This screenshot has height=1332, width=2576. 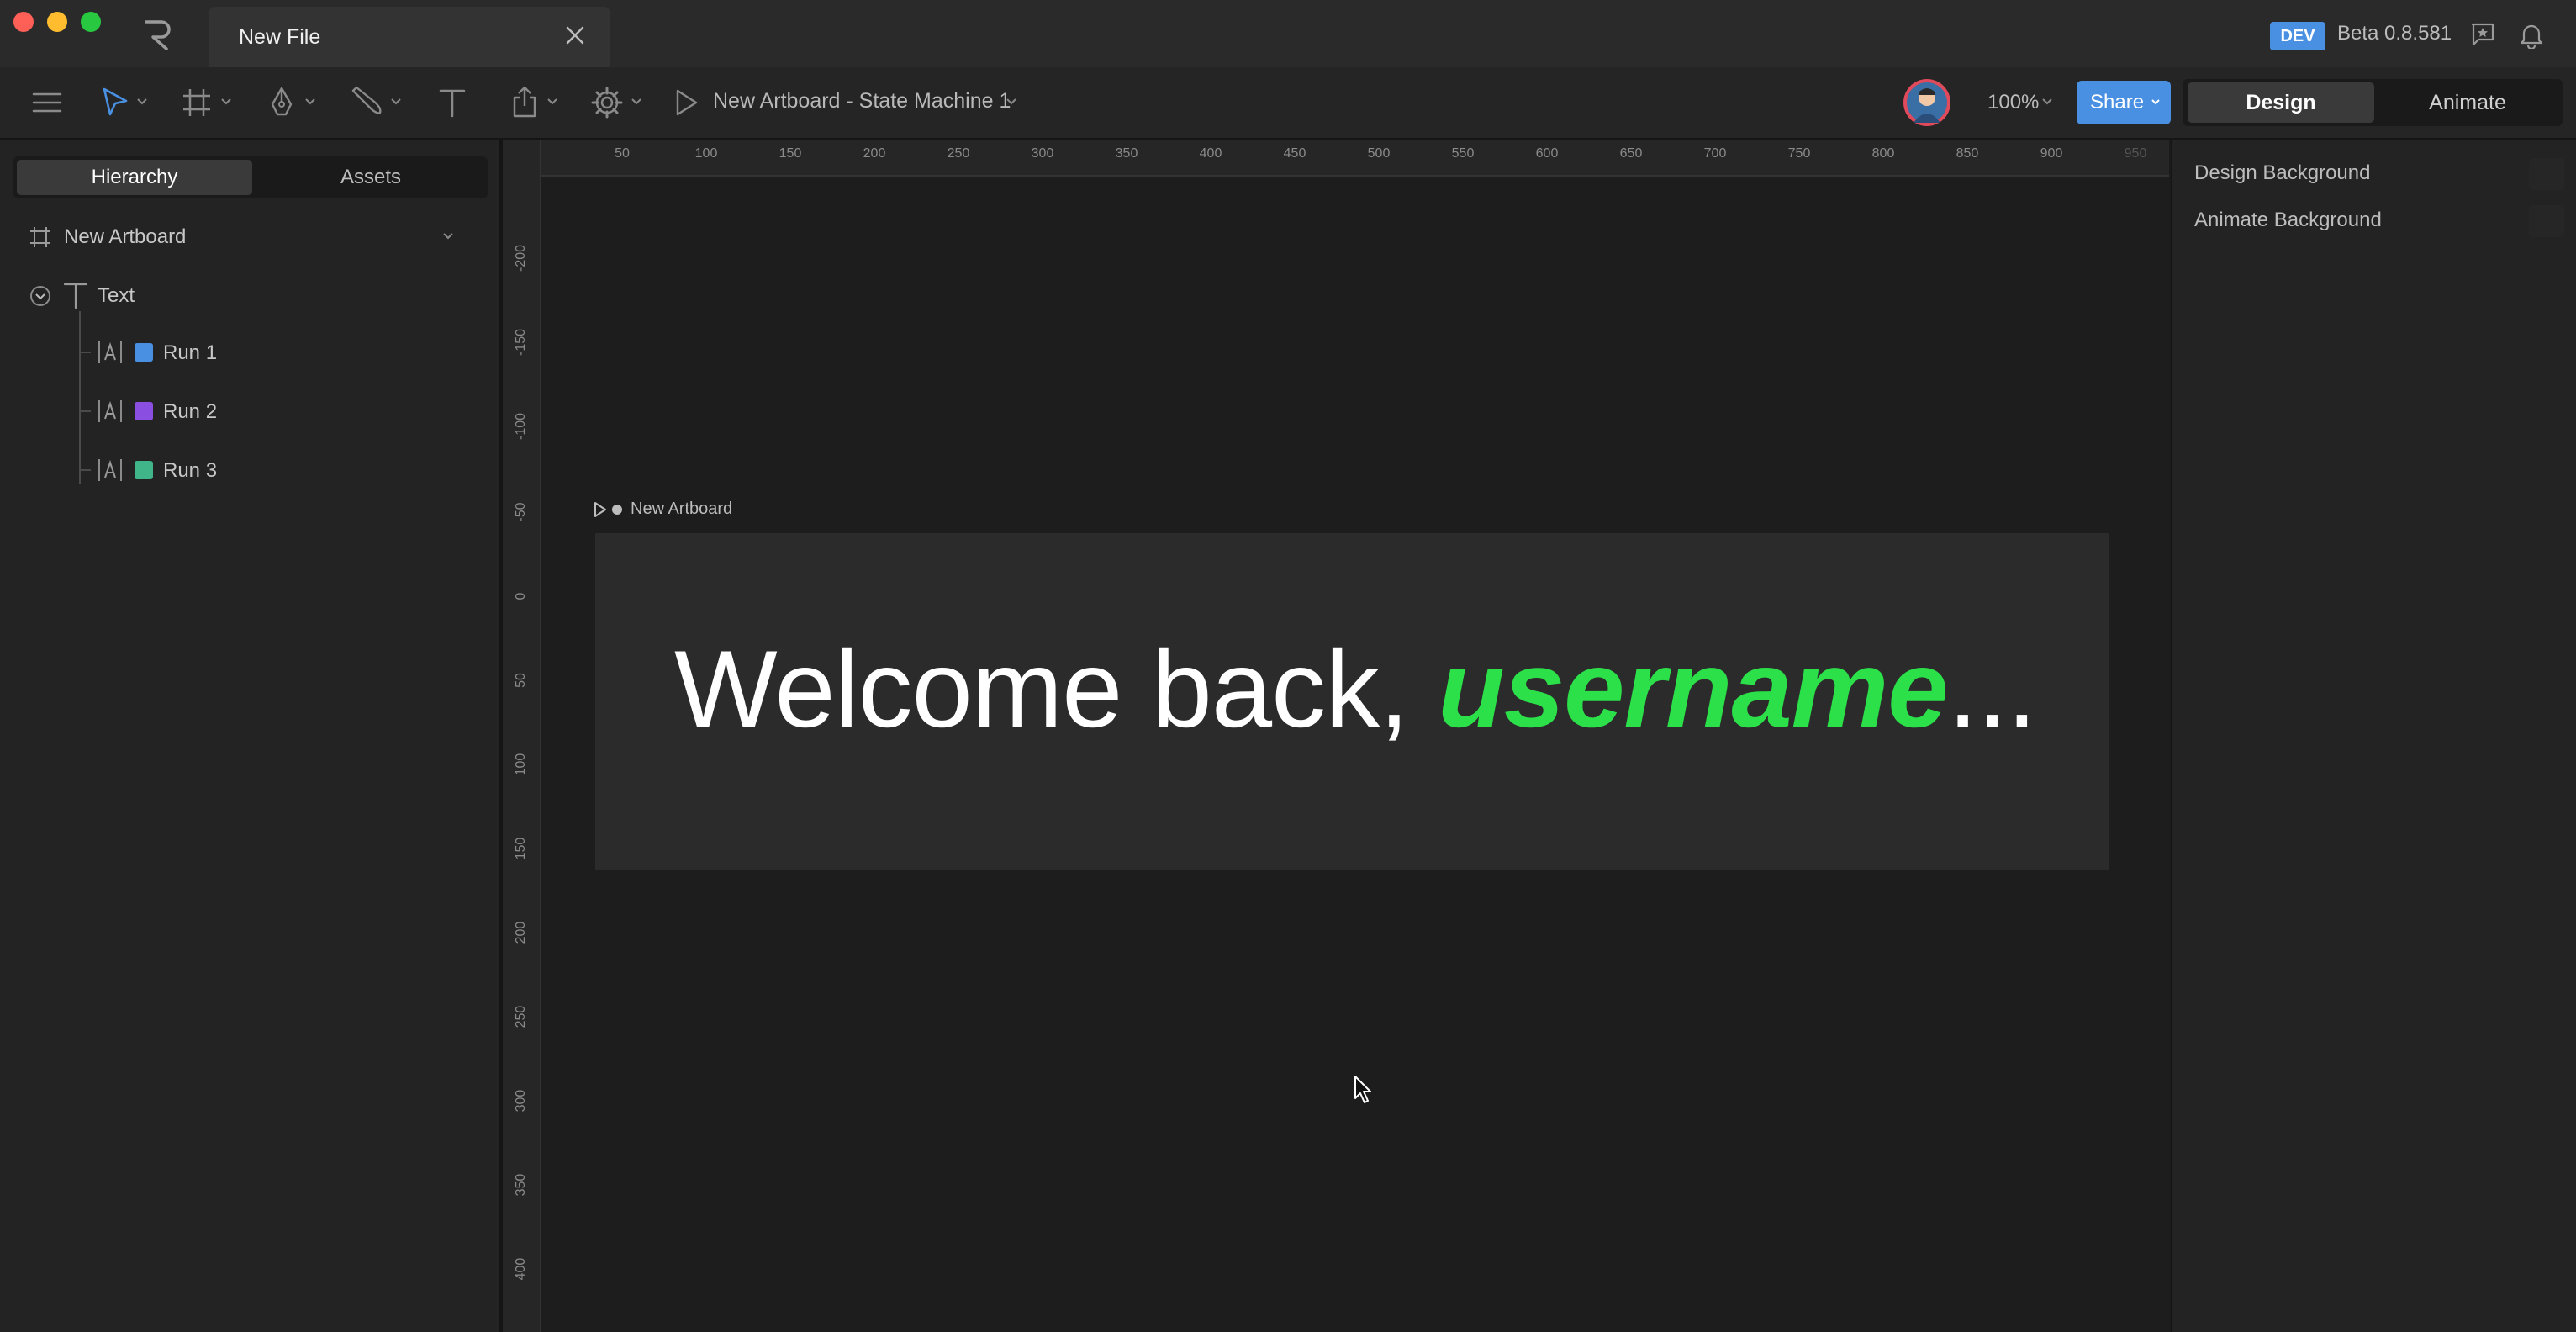 I want to click on inspector-panel: Design Background Animate Background, so click(x=2373, y=736).